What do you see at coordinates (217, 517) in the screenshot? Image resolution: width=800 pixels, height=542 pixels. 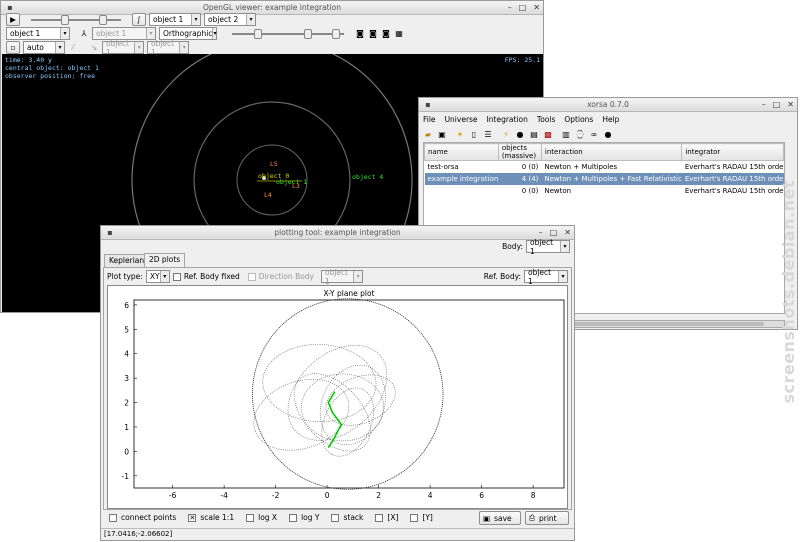 I see `scale-label: scale 1:1` at bounding box center [217, 517].